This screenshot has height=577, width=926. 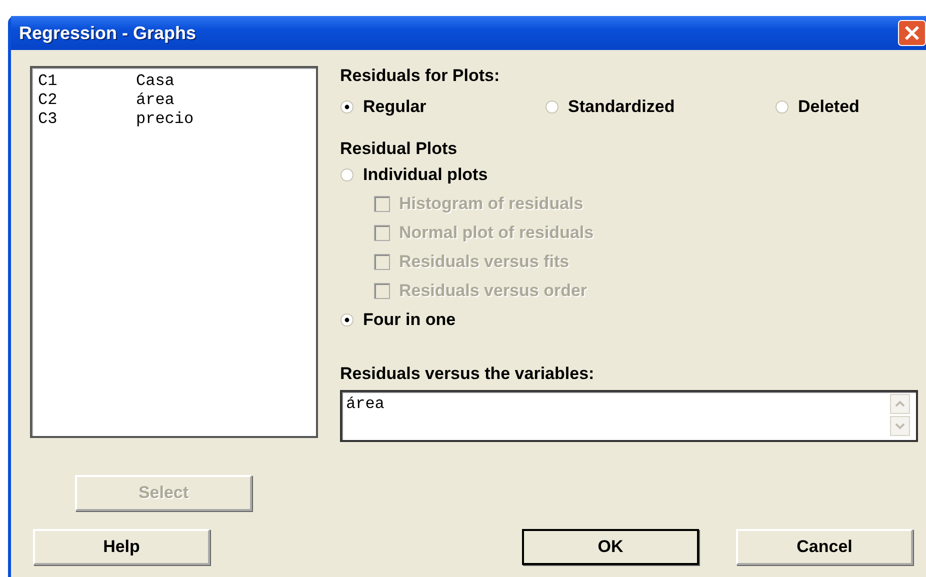 What do you see at coordinates (121, 546) in the screenshot?
I see `help-button: Help` at bounding box center [121, 546].